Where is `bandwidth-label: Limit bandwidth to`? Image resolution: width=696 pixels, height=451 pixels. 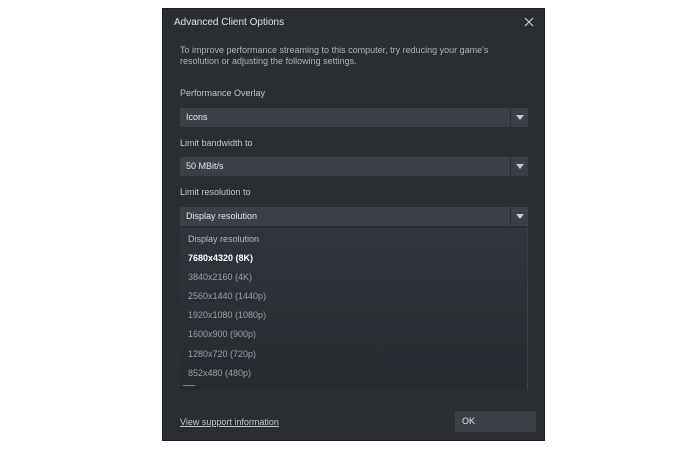
bandwidth-label: Limit bandwidth to is located at coordinates (216, 143).